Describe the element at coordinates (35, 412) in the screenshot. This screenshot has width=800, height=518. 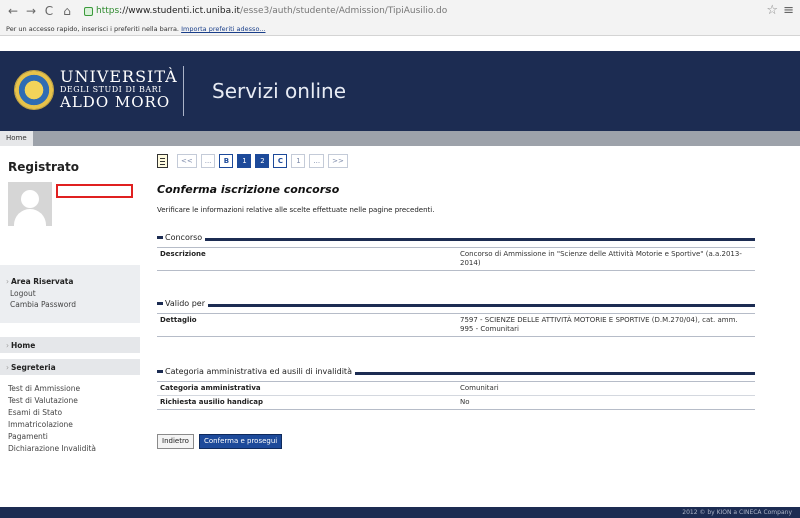
I see `sidebar-link-esami-stato: Esami di Stato` at that location.